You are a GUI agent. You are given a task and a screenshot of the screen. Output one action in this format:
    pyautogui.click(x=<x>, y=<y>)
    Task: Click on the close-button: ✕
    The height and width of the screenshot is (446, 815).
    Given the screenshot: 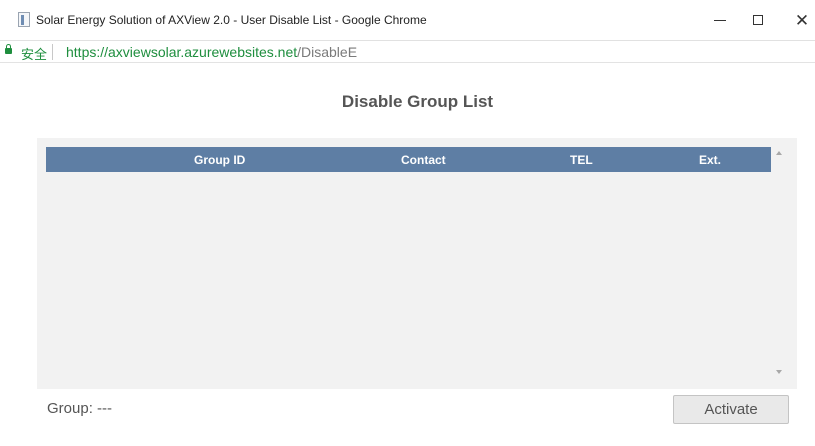 What is the action you would take?
    pyautogui.click(x=802, y=20)
    